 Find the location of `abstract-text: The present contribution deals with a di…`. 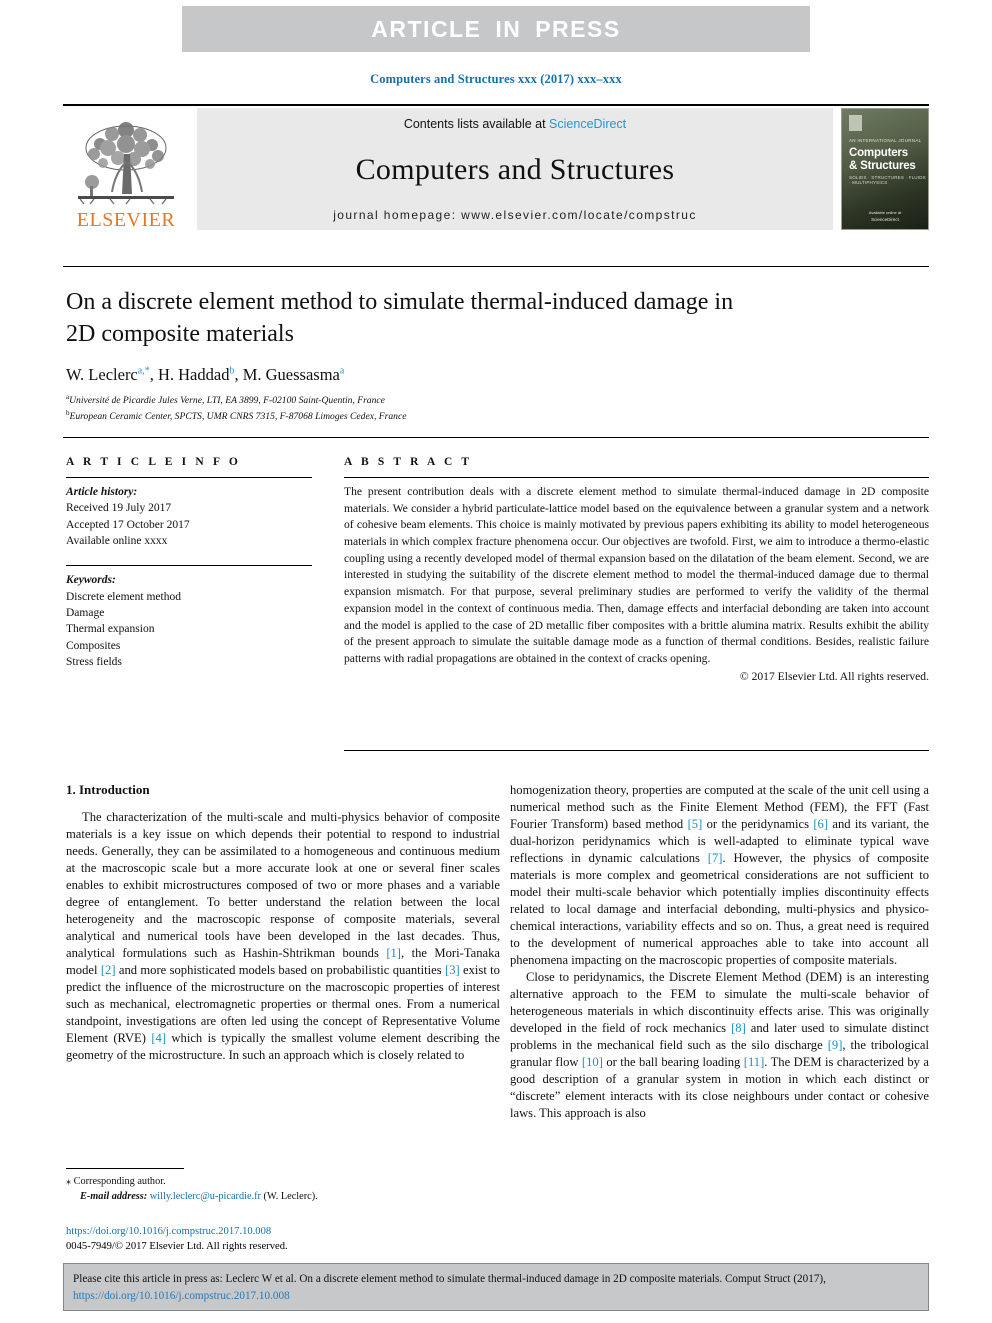

abstract-text: The present contribution deals with a di… is located at coordinates (636, 575).